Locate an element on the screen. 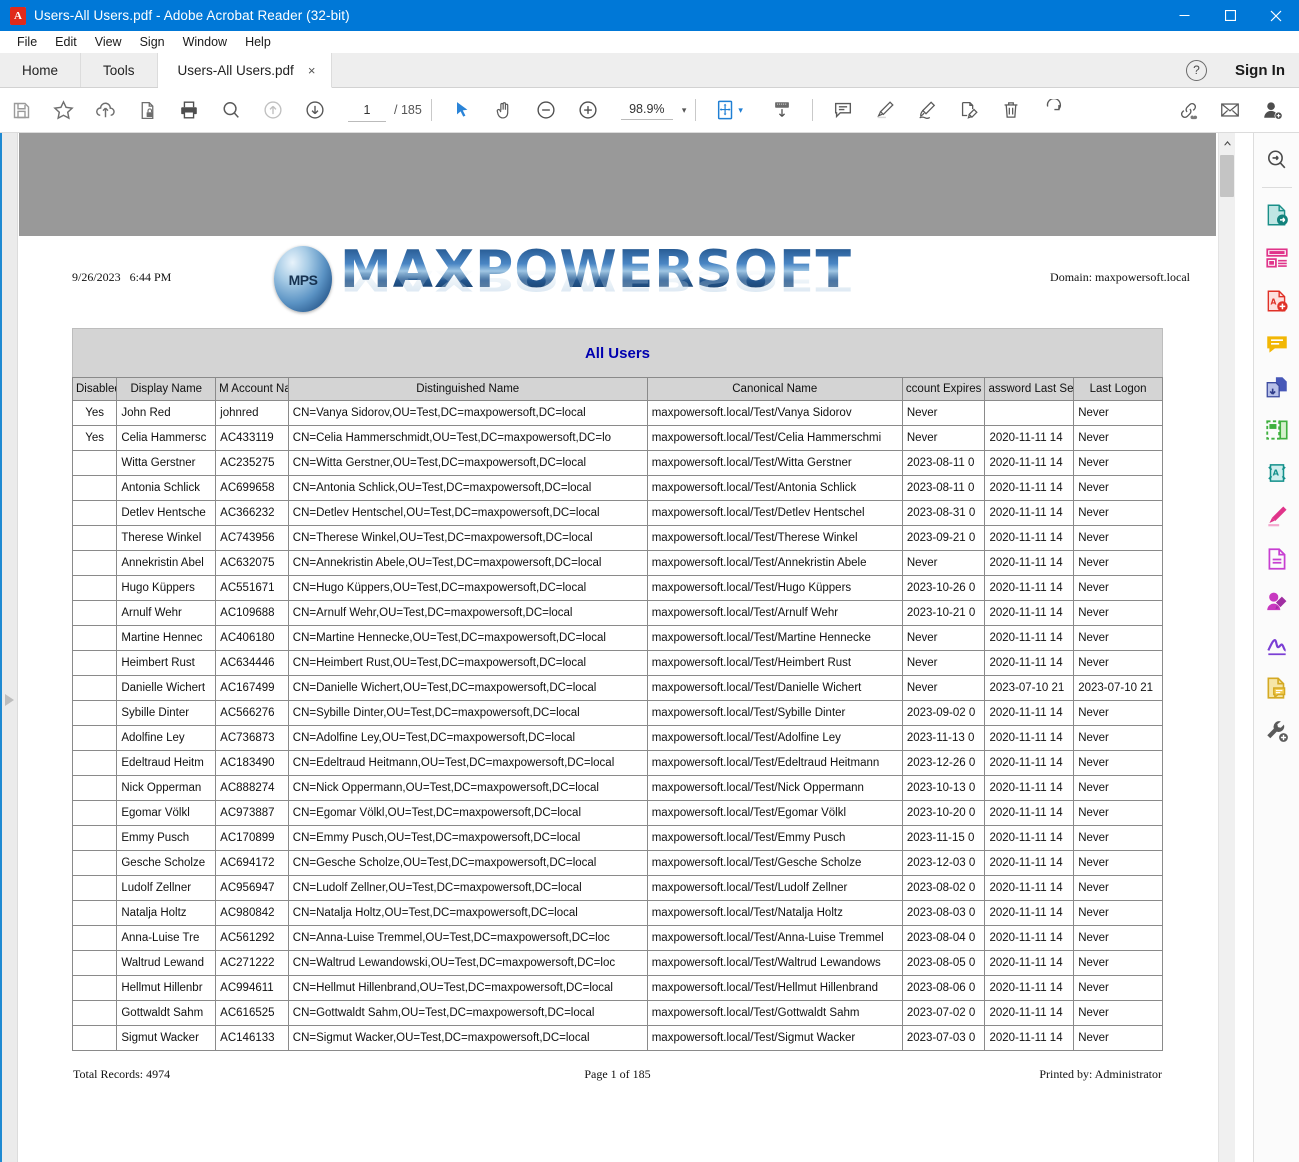 Image resolution: width=1299 pixels, height=1162 pixels. vertical-scrollbar is located at coordinates (1226, 647).